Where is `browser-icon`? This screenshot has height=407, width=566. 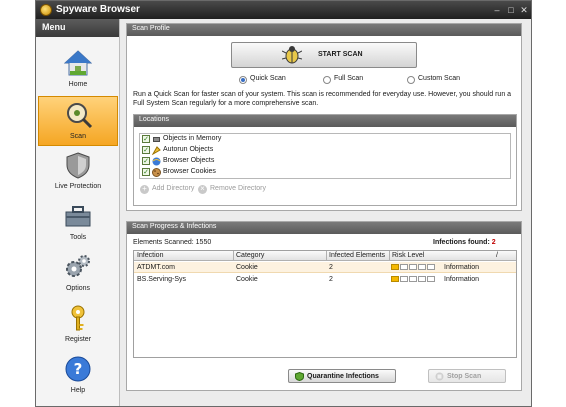 browser-icon is located at coordinates (156, 161).